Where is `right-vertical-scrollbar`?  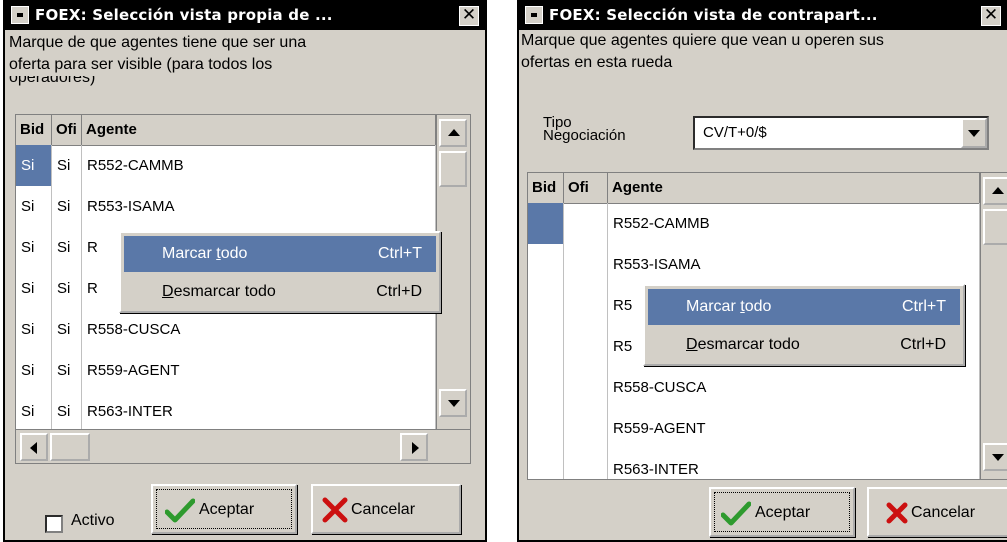 right-vertical-scrollbar is located at coordinates (993, 326).